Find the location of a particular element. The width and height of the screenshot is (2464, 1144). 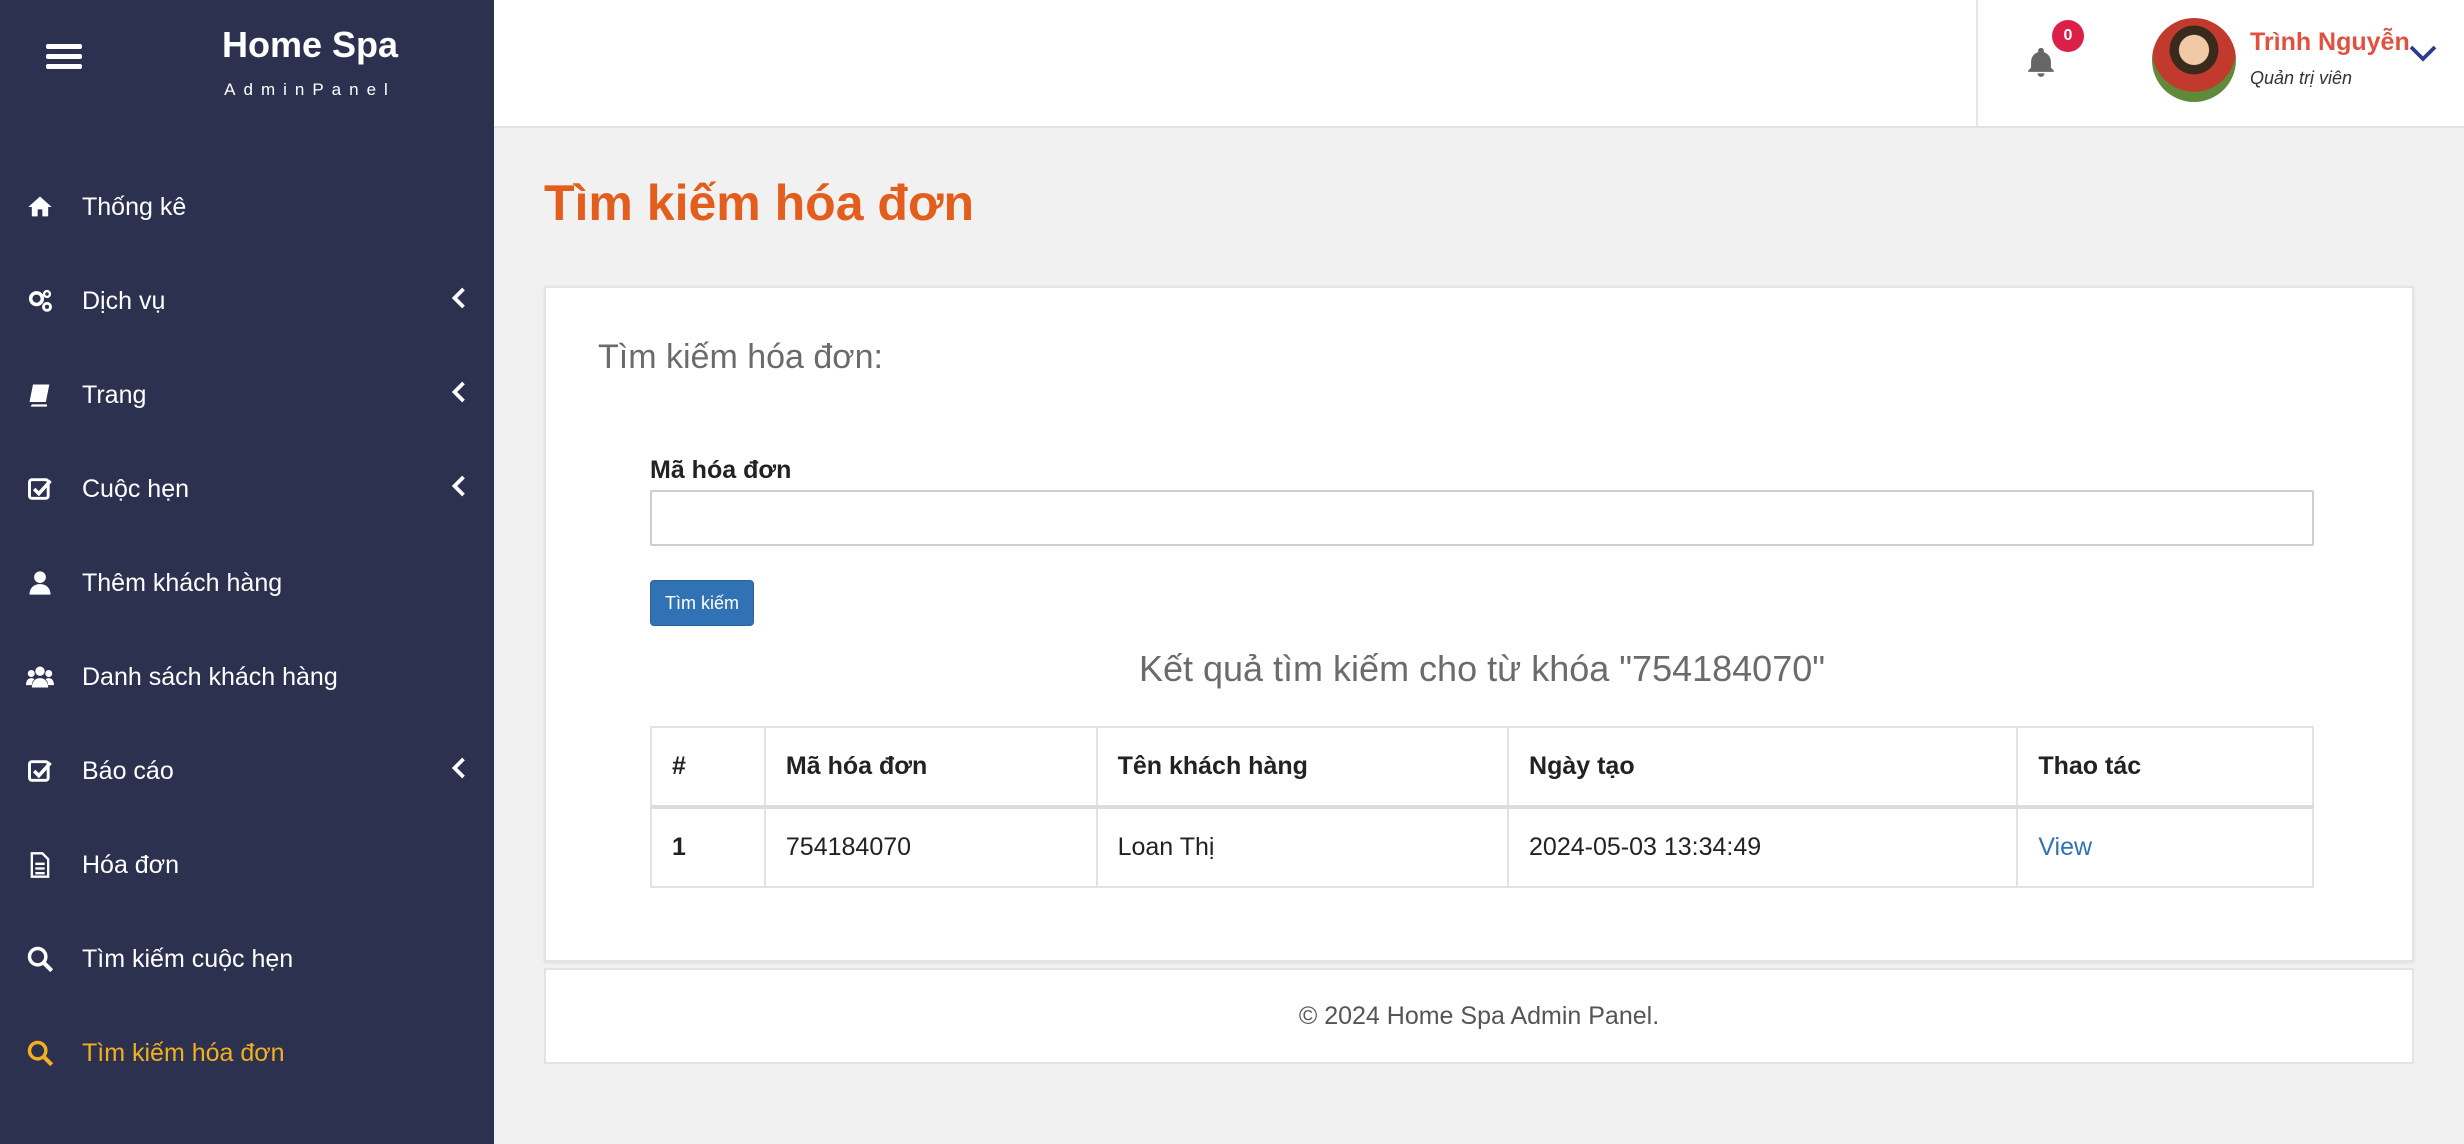

column-header-created-at: Ngày tạo is located at coordinates (1763, 767).